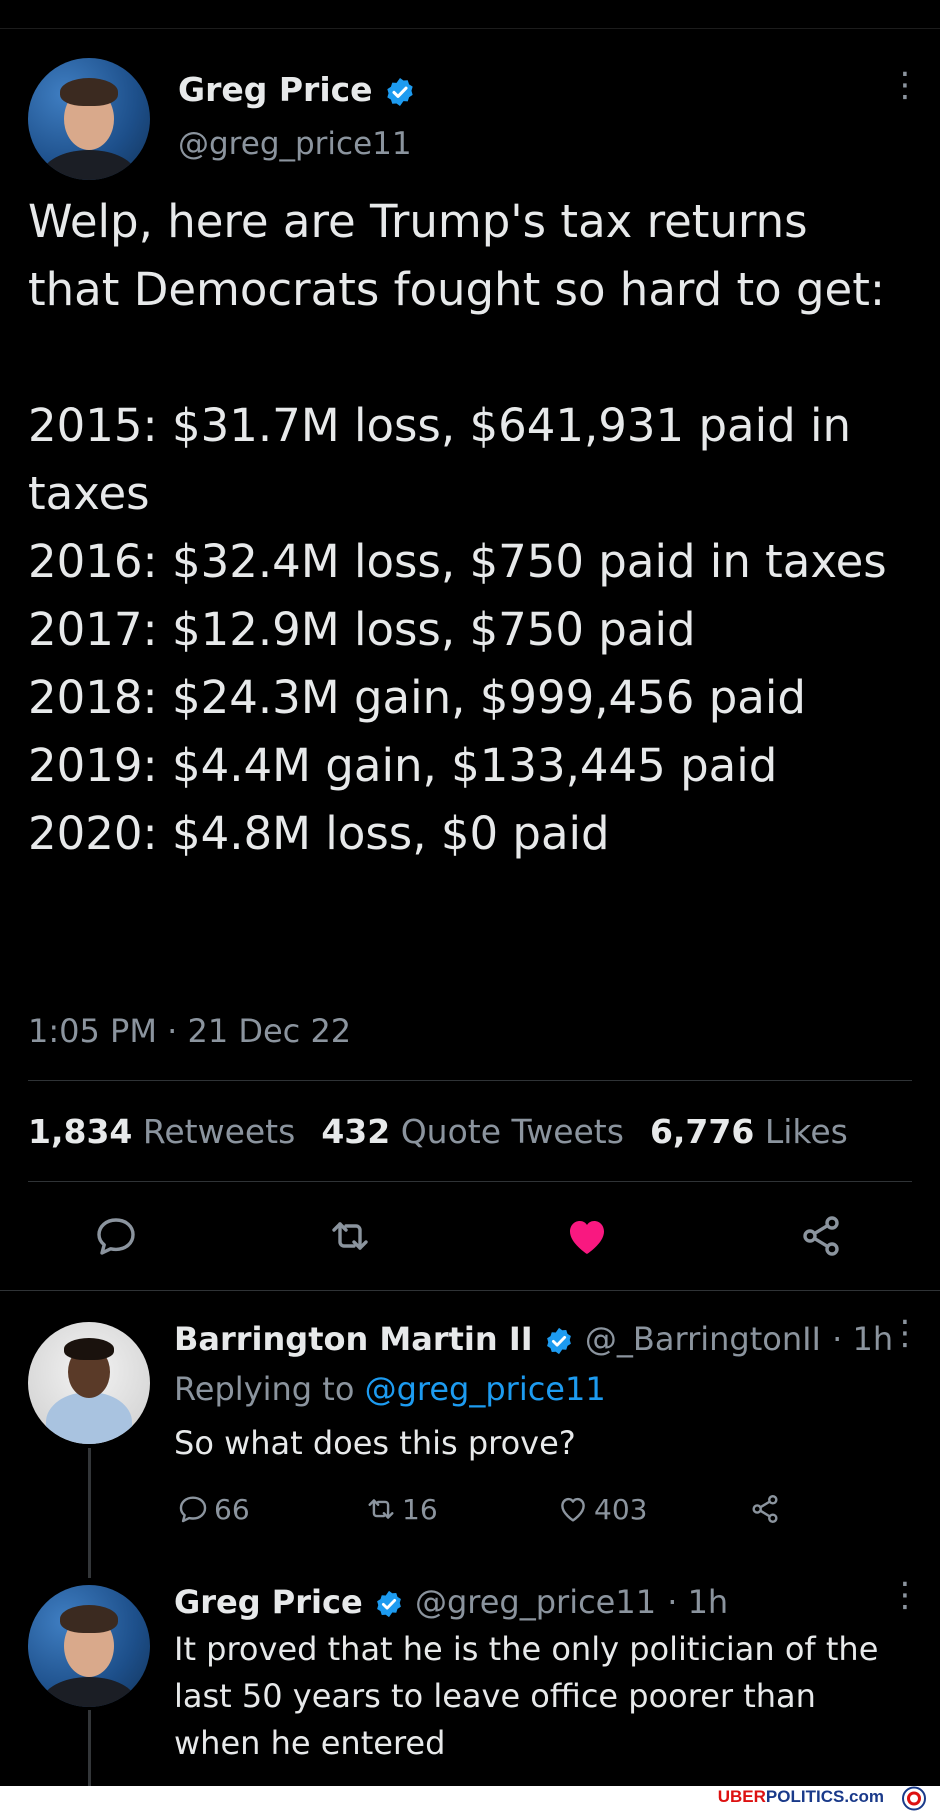 This screenshot has height=1811, width=940. I want to click on reply-1-author-name: Barrington Martin II, so click(353, 1339).